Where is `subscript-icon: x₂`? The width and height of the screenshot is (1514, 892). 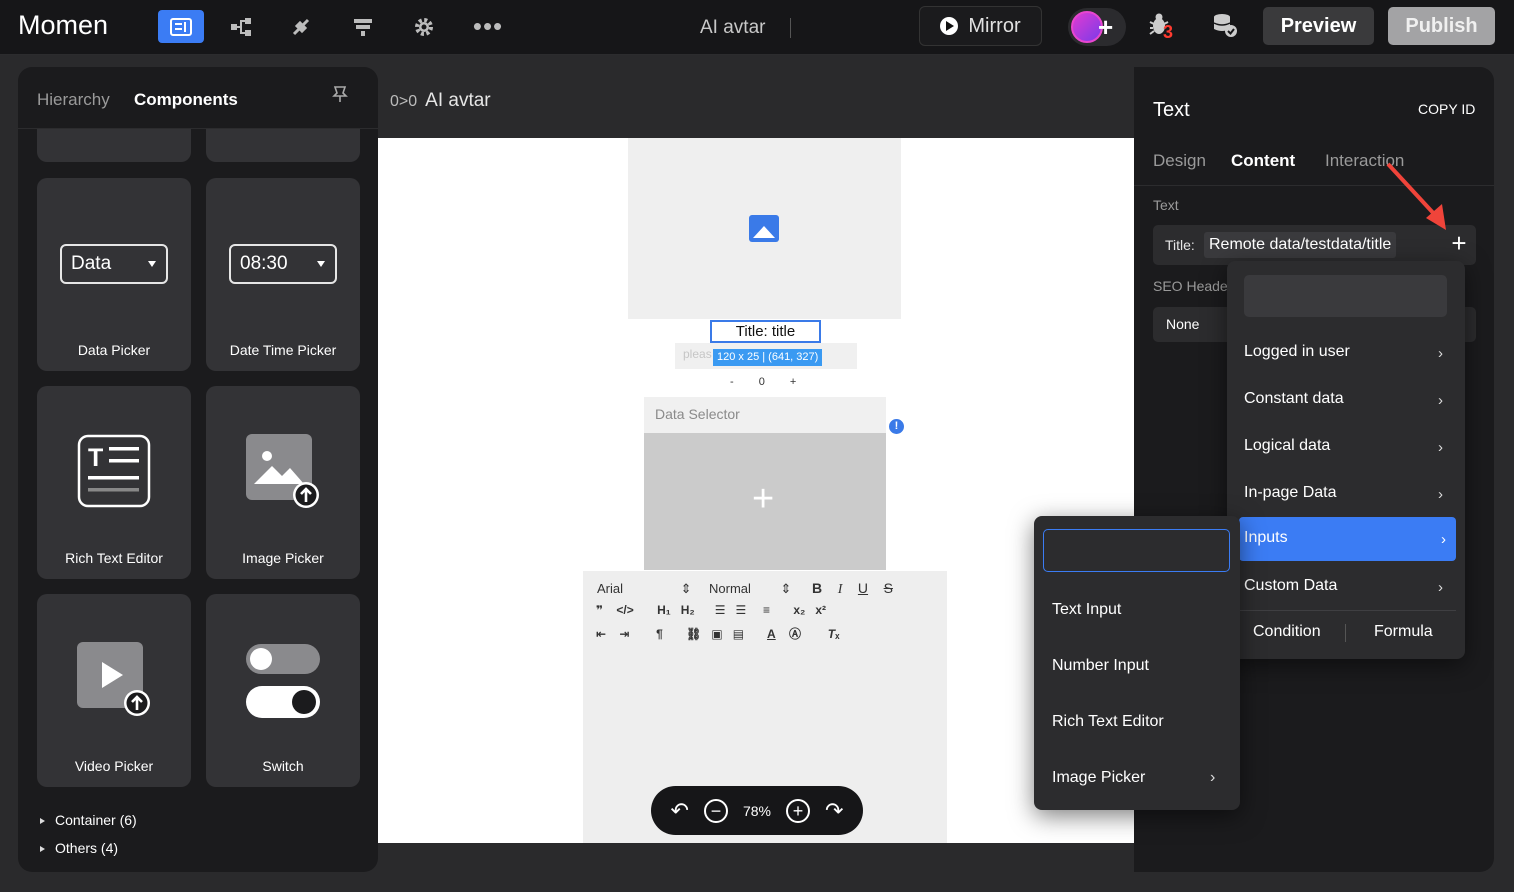
subscript-icon: x₂ is located at coordinates (799, 610).